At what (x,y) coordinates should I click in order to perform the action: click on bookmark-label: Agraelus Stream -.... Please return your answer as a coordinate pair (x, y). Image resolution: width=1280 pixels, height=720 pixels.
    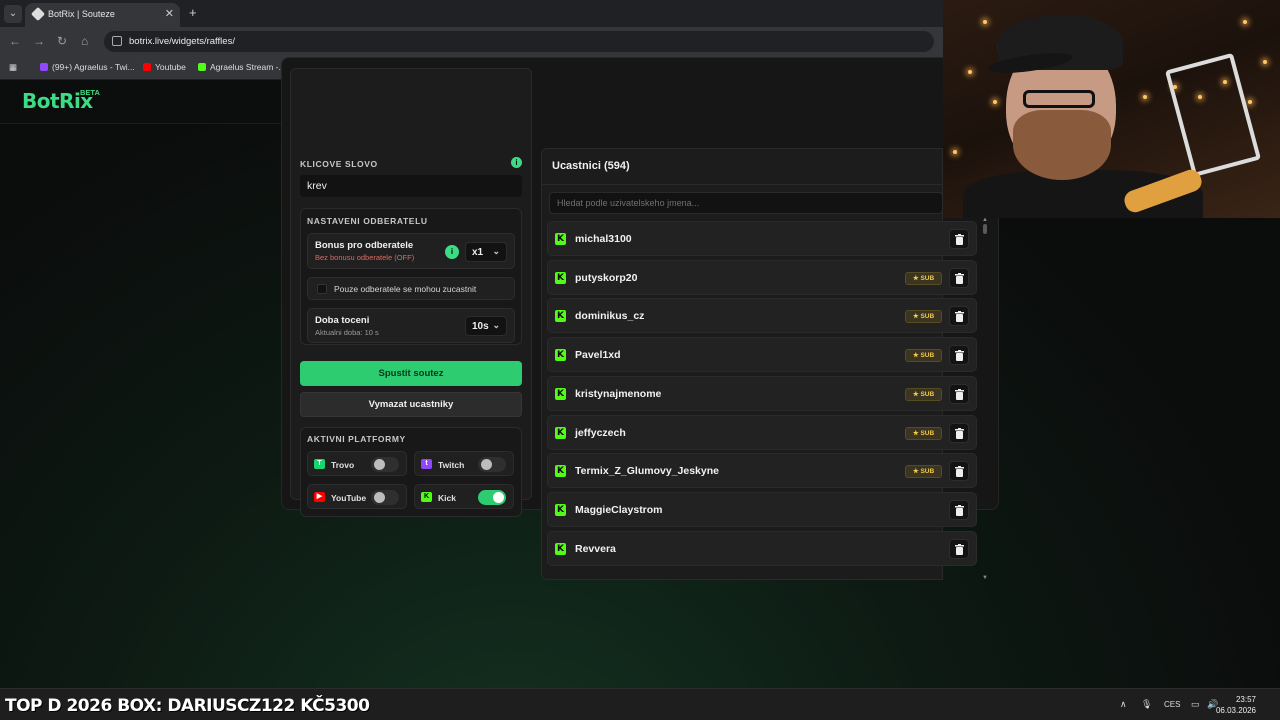
    Looking at the image, I should click on (248, 67).